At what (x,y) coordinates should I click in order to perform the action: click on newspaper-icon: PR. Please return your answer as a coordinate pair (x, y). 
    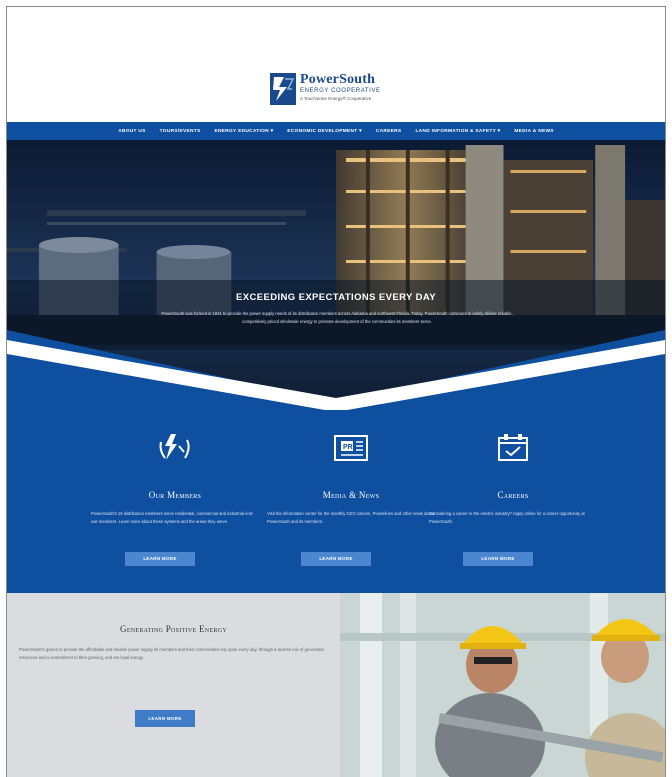
    Looking at the image, I should click on (351, 448).